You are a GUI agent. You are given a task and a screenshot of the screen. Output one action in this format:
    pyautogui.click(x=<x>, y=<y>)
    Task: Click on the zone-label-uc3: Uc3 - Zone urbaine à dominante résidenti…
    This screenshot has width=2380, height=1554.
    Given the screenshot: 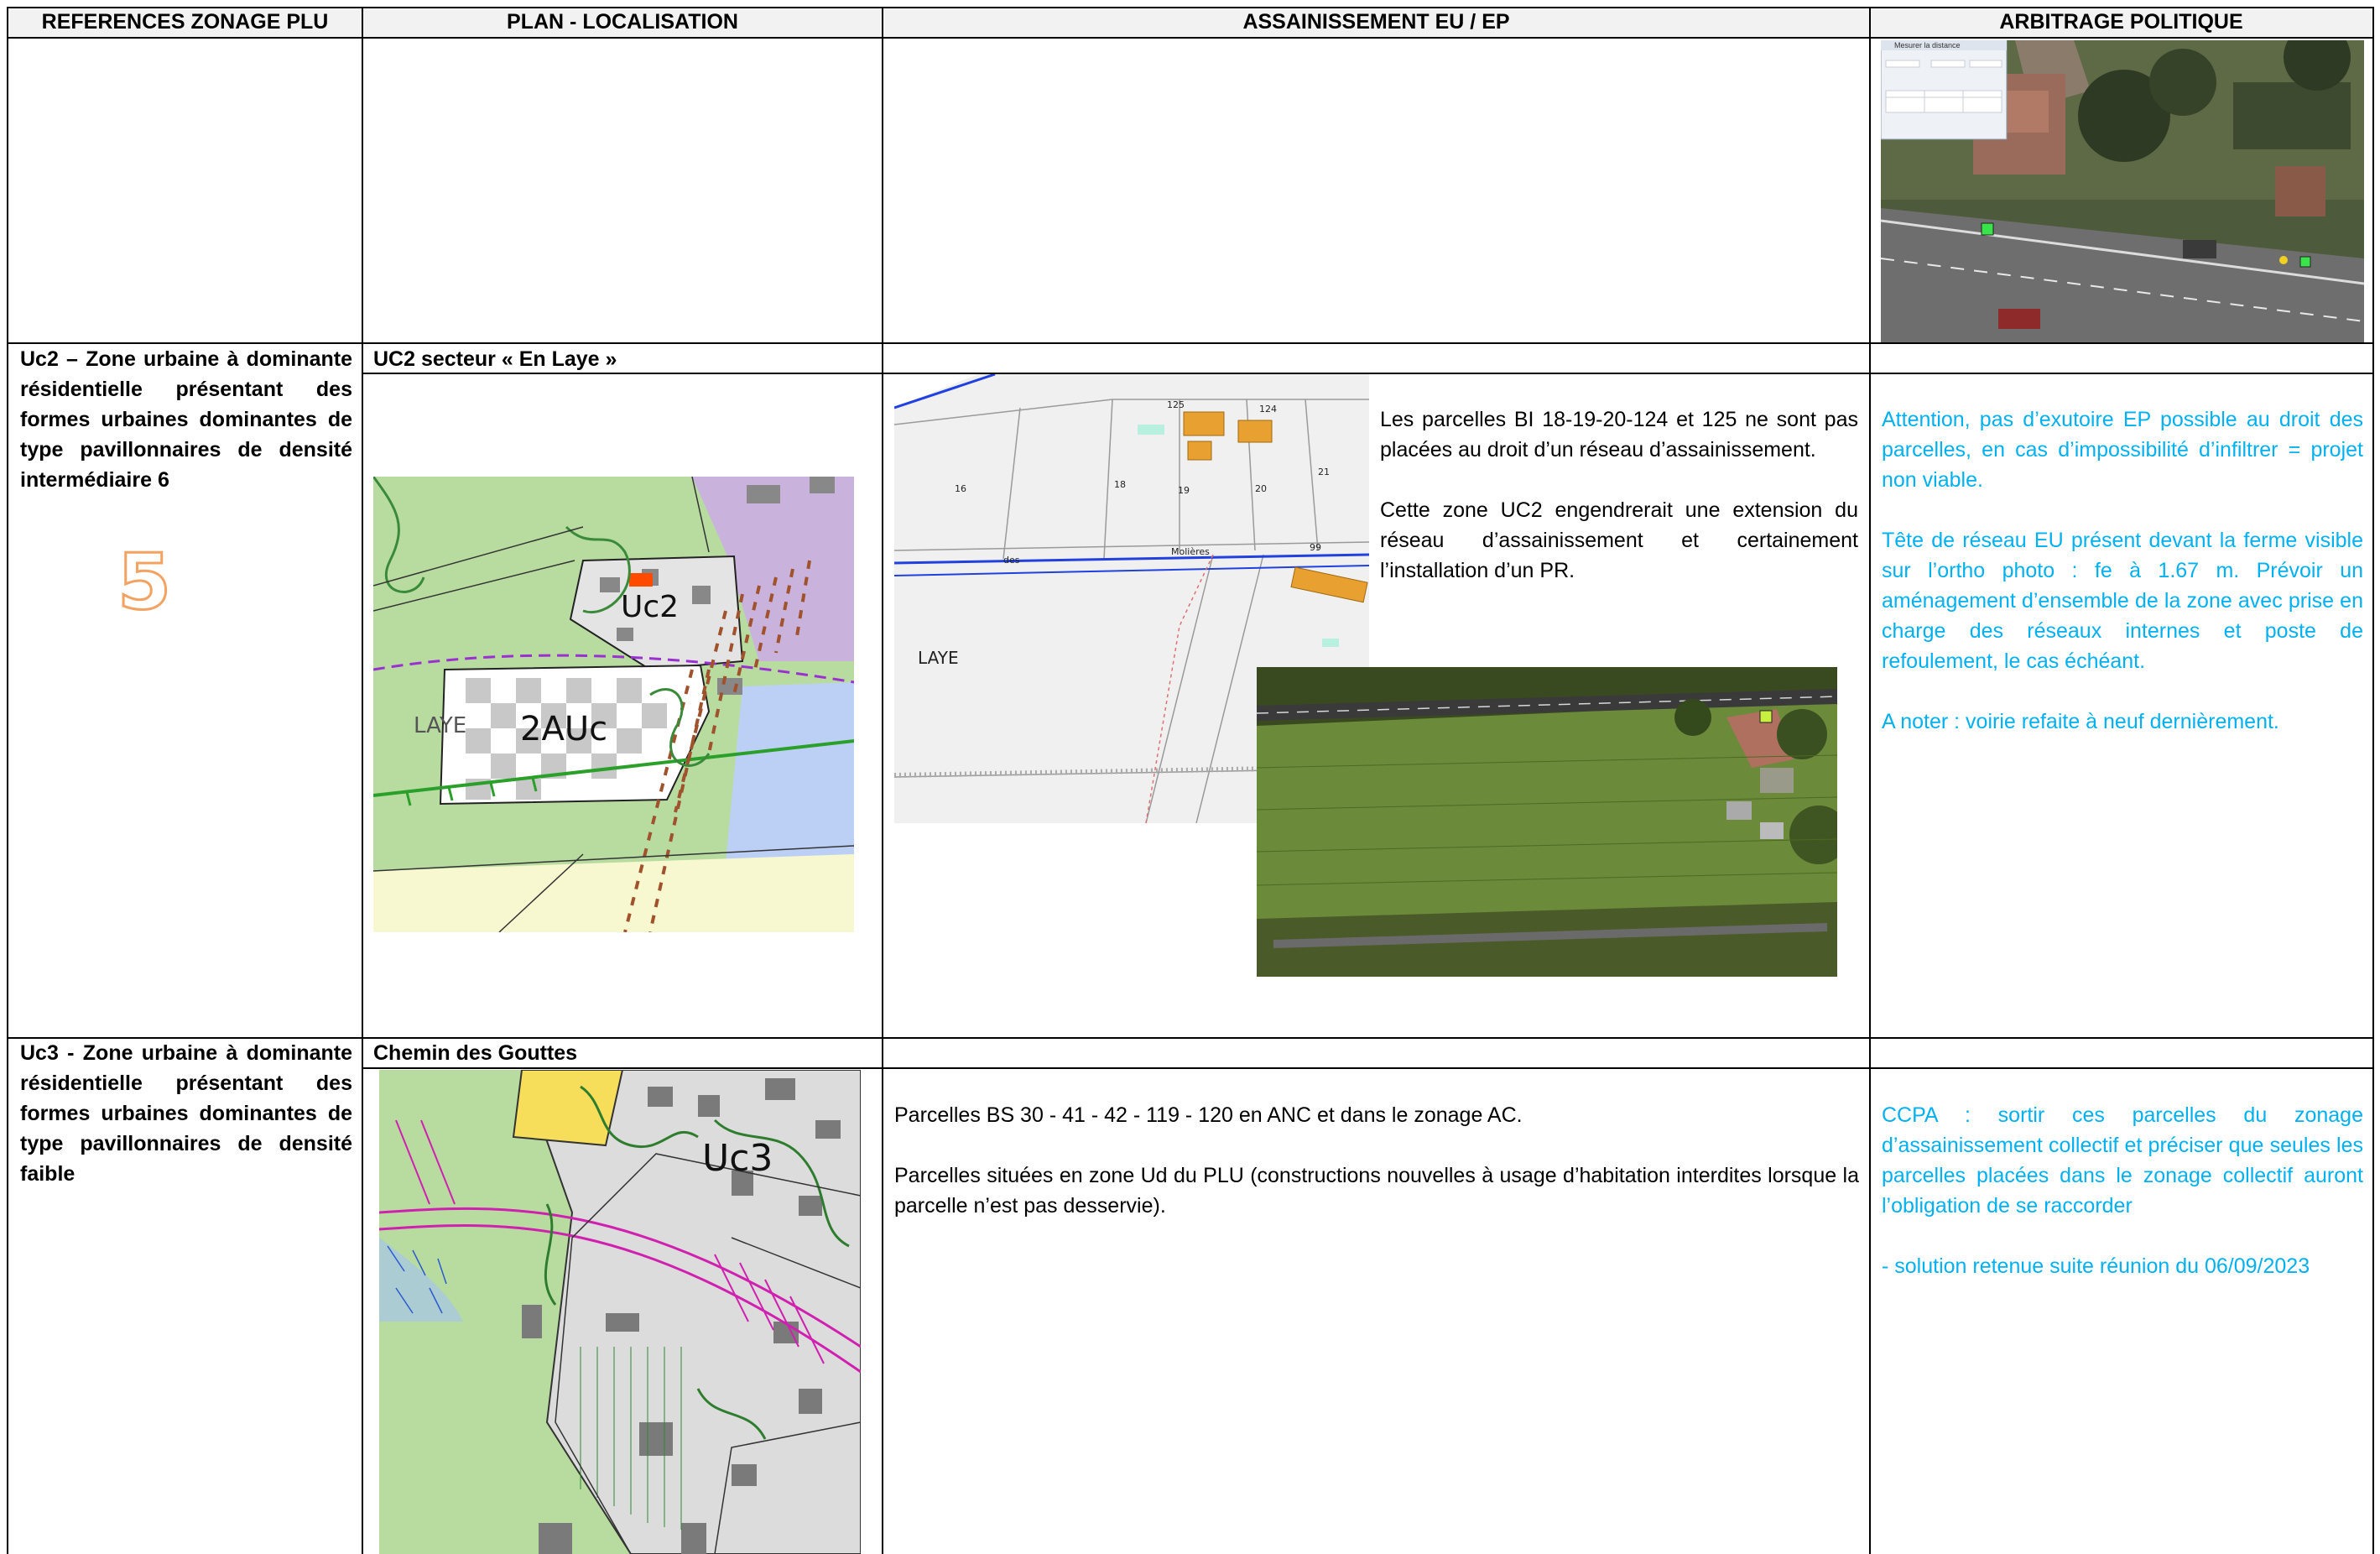 What is the action you would take?
    pyautogui.click(x=186, y=1113)
    